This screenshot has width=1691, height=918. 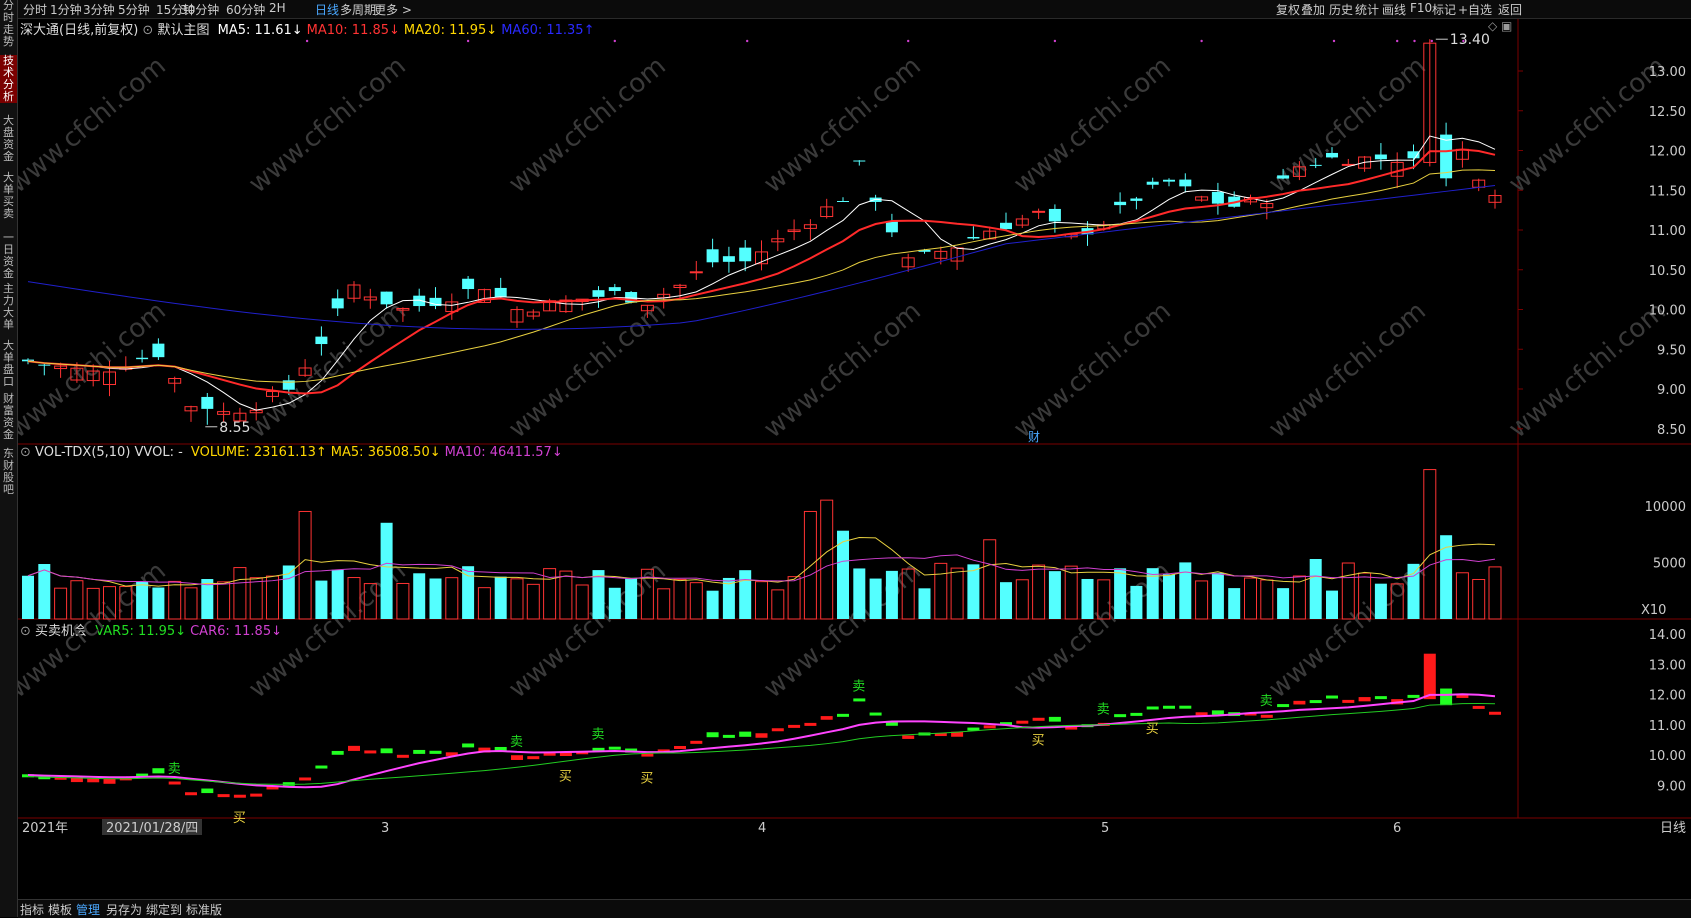 I want to click on sidebar-tab: 大盘资金, so click(x=8, y=139).